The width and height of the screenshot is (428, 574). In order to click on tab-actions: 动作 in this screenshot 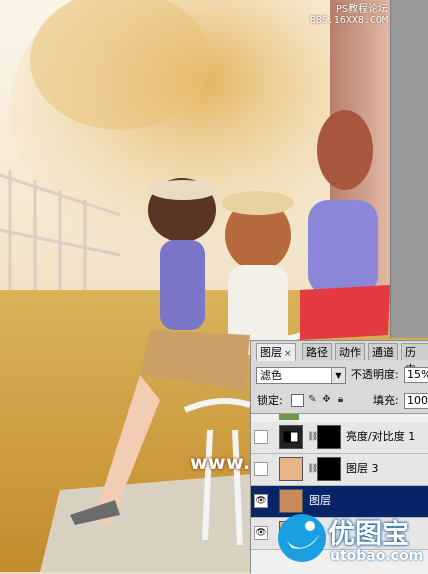, I will do `click(350, 351)`.